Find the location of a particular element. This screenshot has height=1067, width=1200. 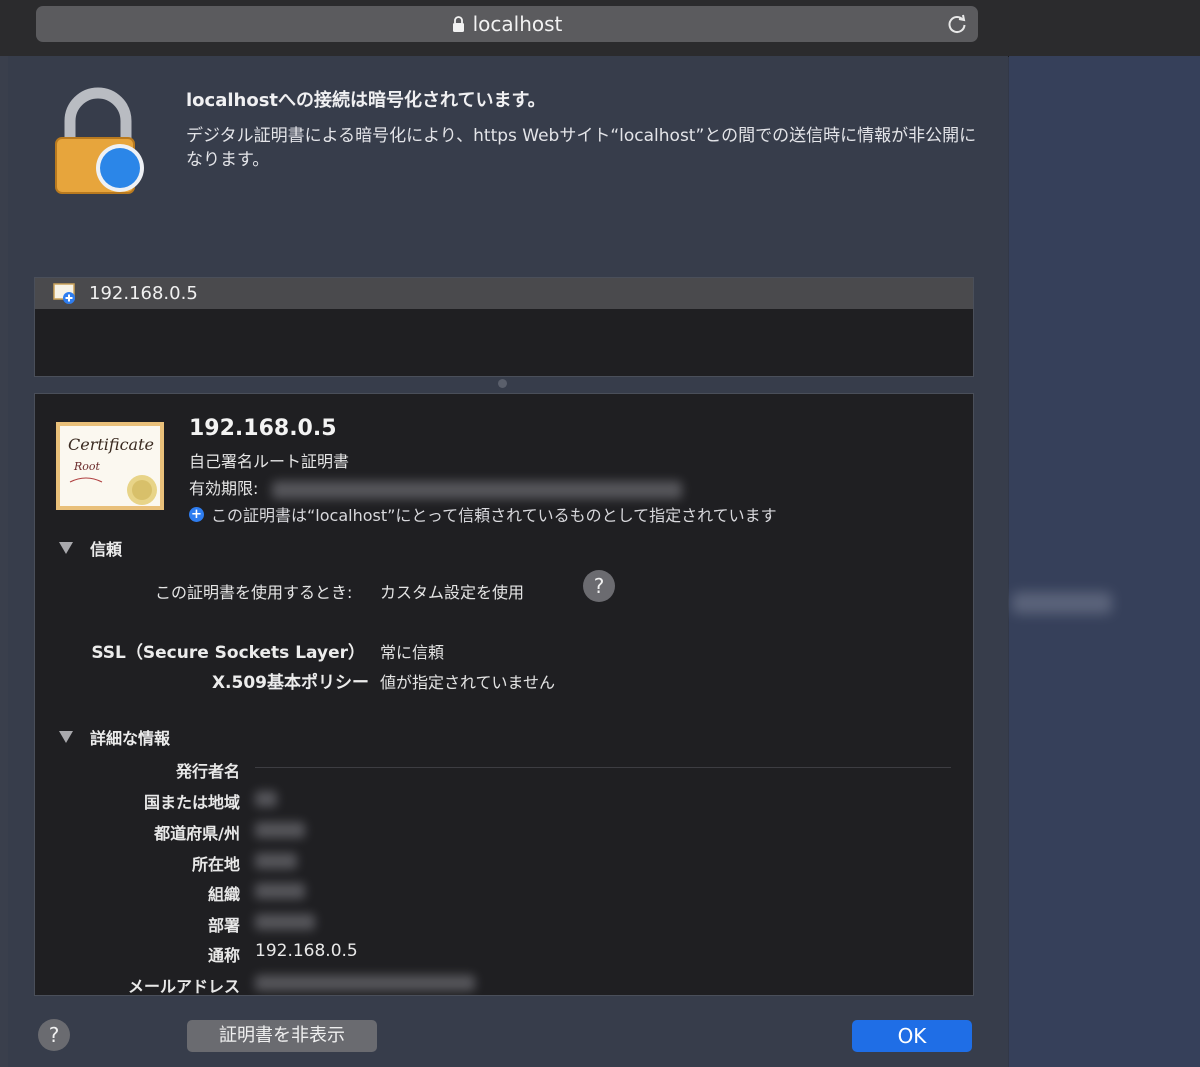

reload-icon is located at coordinates (957, 24).